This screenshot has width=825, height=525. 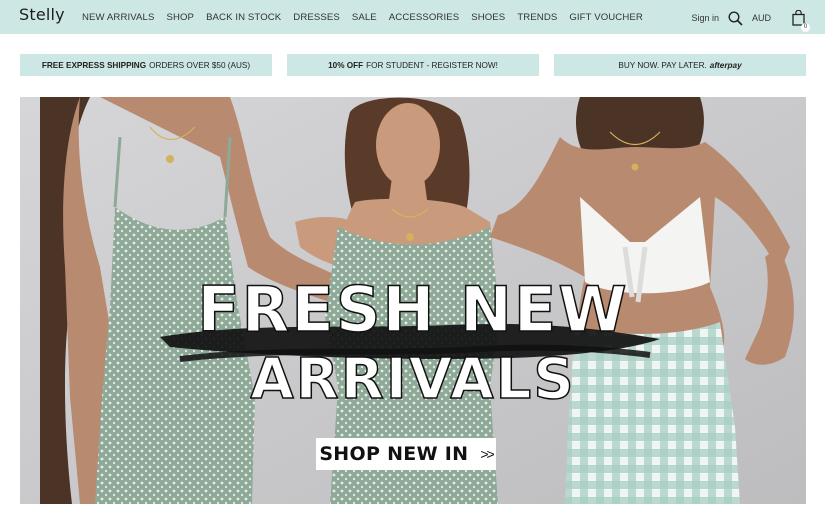 What do you see at coordinates (243, 17) in the screenshot?
I see `nav-item-back-in-stock: BACK IN STOCK` at bounding box center [243, 17].